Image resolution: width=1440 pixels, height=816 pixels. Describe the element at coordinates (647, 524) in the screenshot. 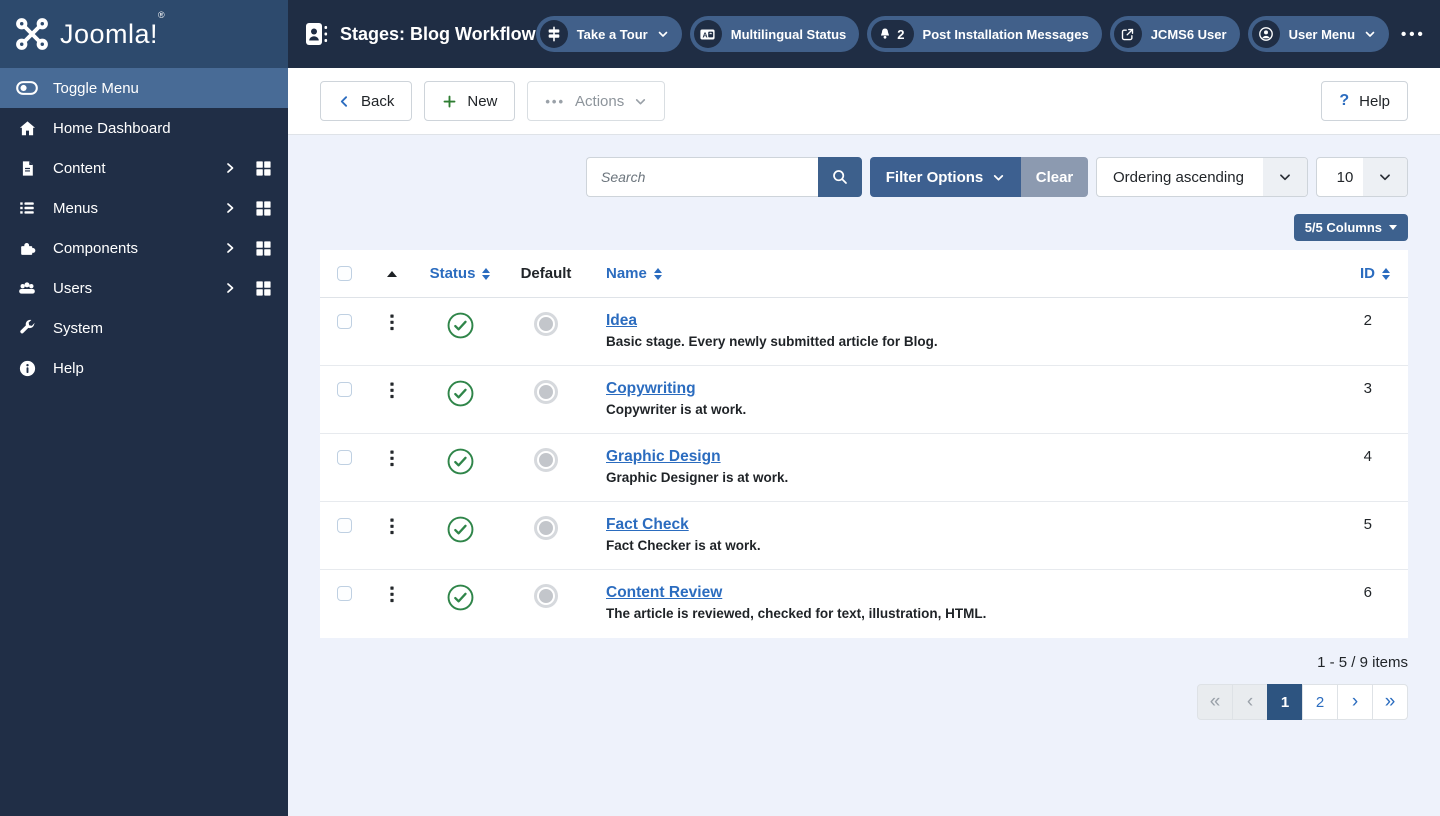

I see `stage-name-link: Fact Check` at that location.